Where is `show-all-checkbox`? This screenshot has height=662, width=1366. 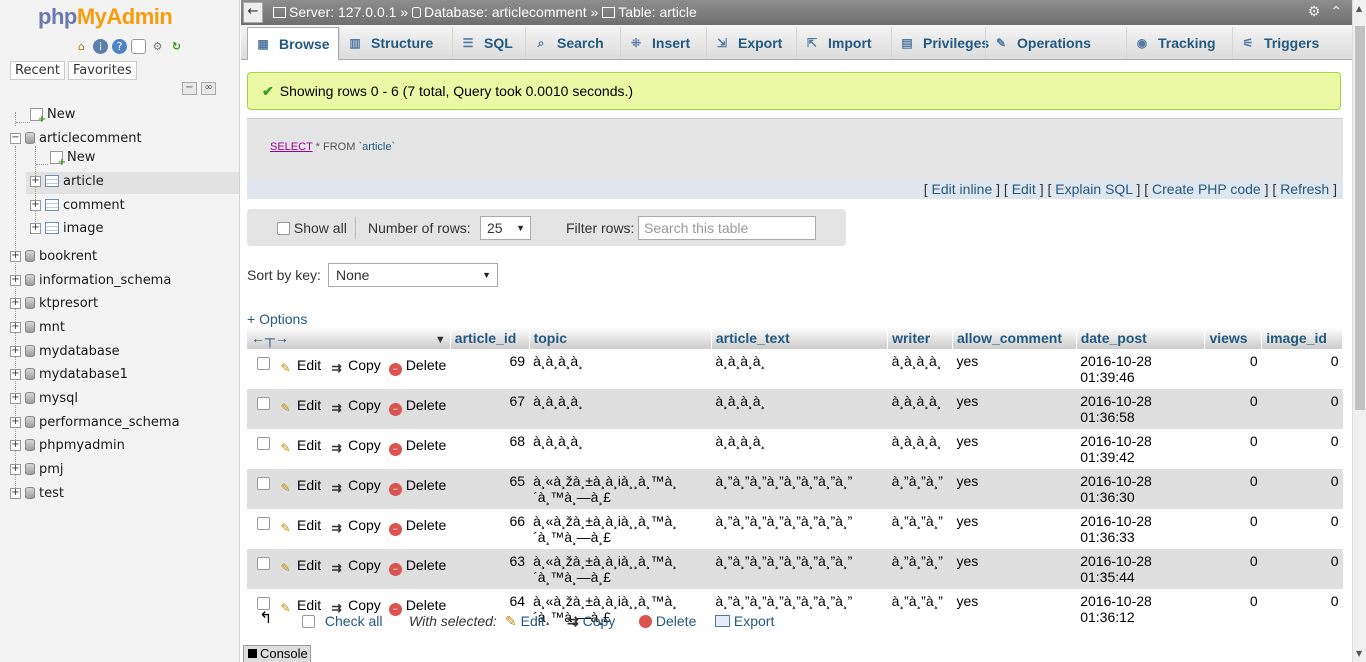 show-all-checkbox is located at coordinates (283, 228).